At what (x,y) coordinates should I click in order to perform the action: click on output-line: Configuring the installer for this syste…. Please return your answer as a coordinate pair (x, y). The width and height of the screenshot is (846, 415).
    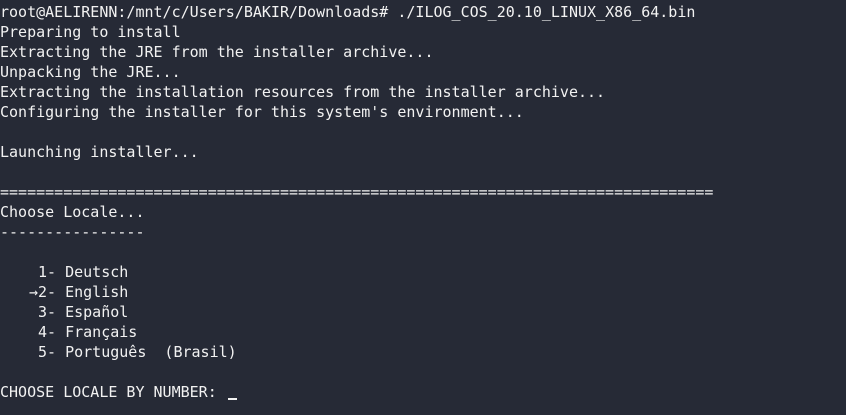
    Looking at the image, I should click on (262, 112).